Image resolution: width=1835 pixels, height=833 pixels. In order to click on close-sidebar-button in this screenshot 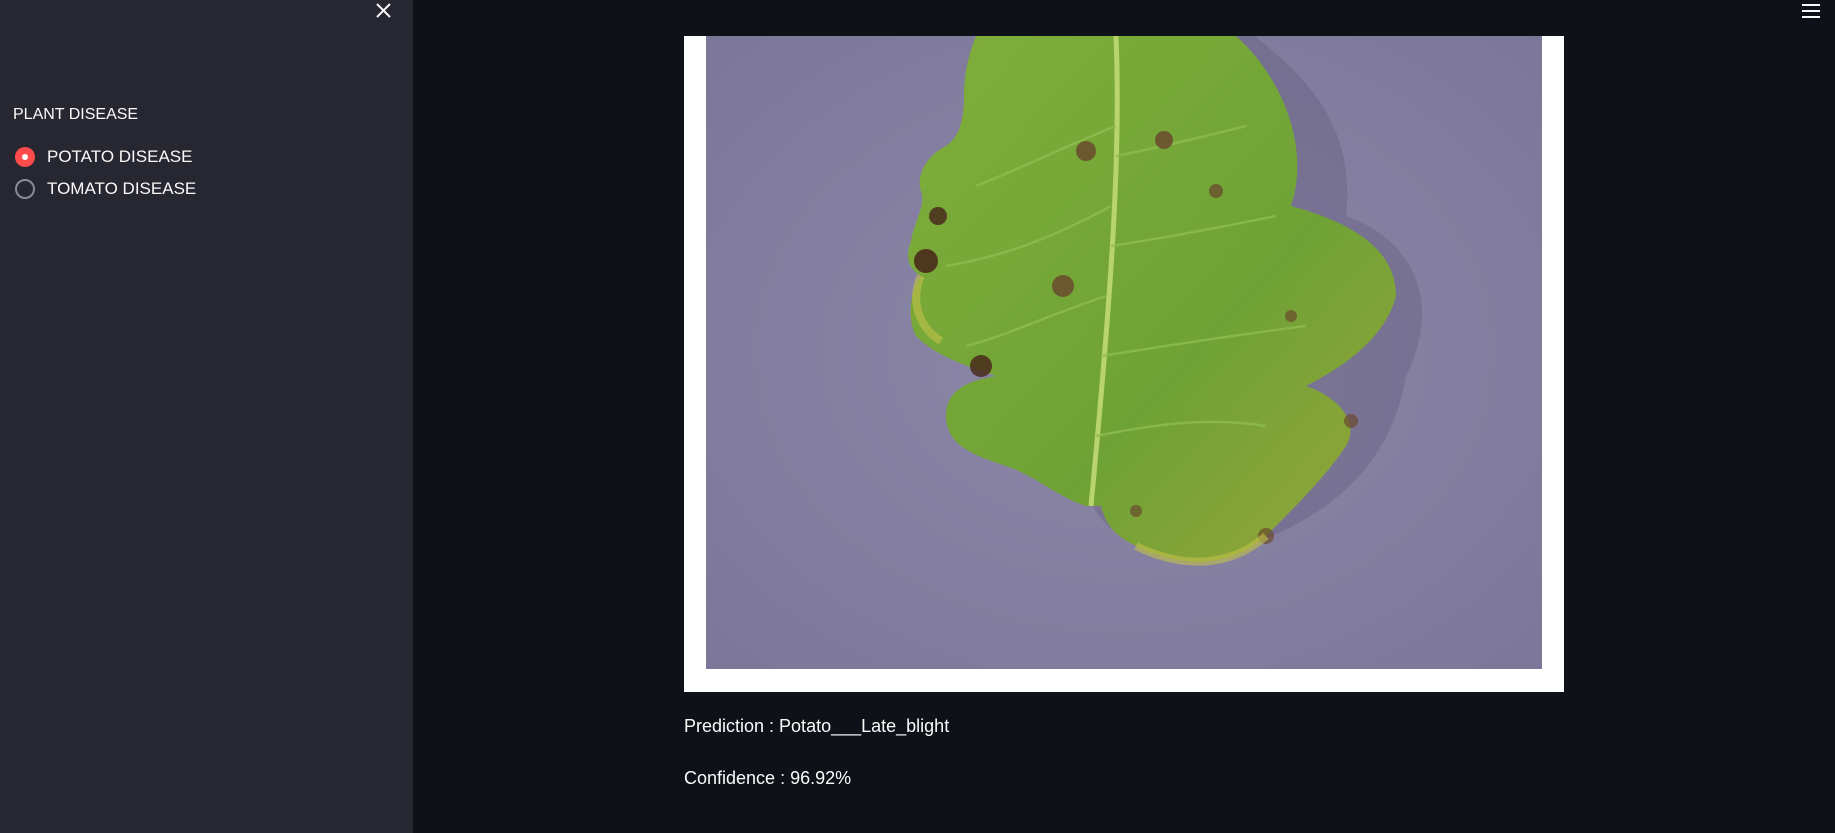, I will do `click(383, 11)`.